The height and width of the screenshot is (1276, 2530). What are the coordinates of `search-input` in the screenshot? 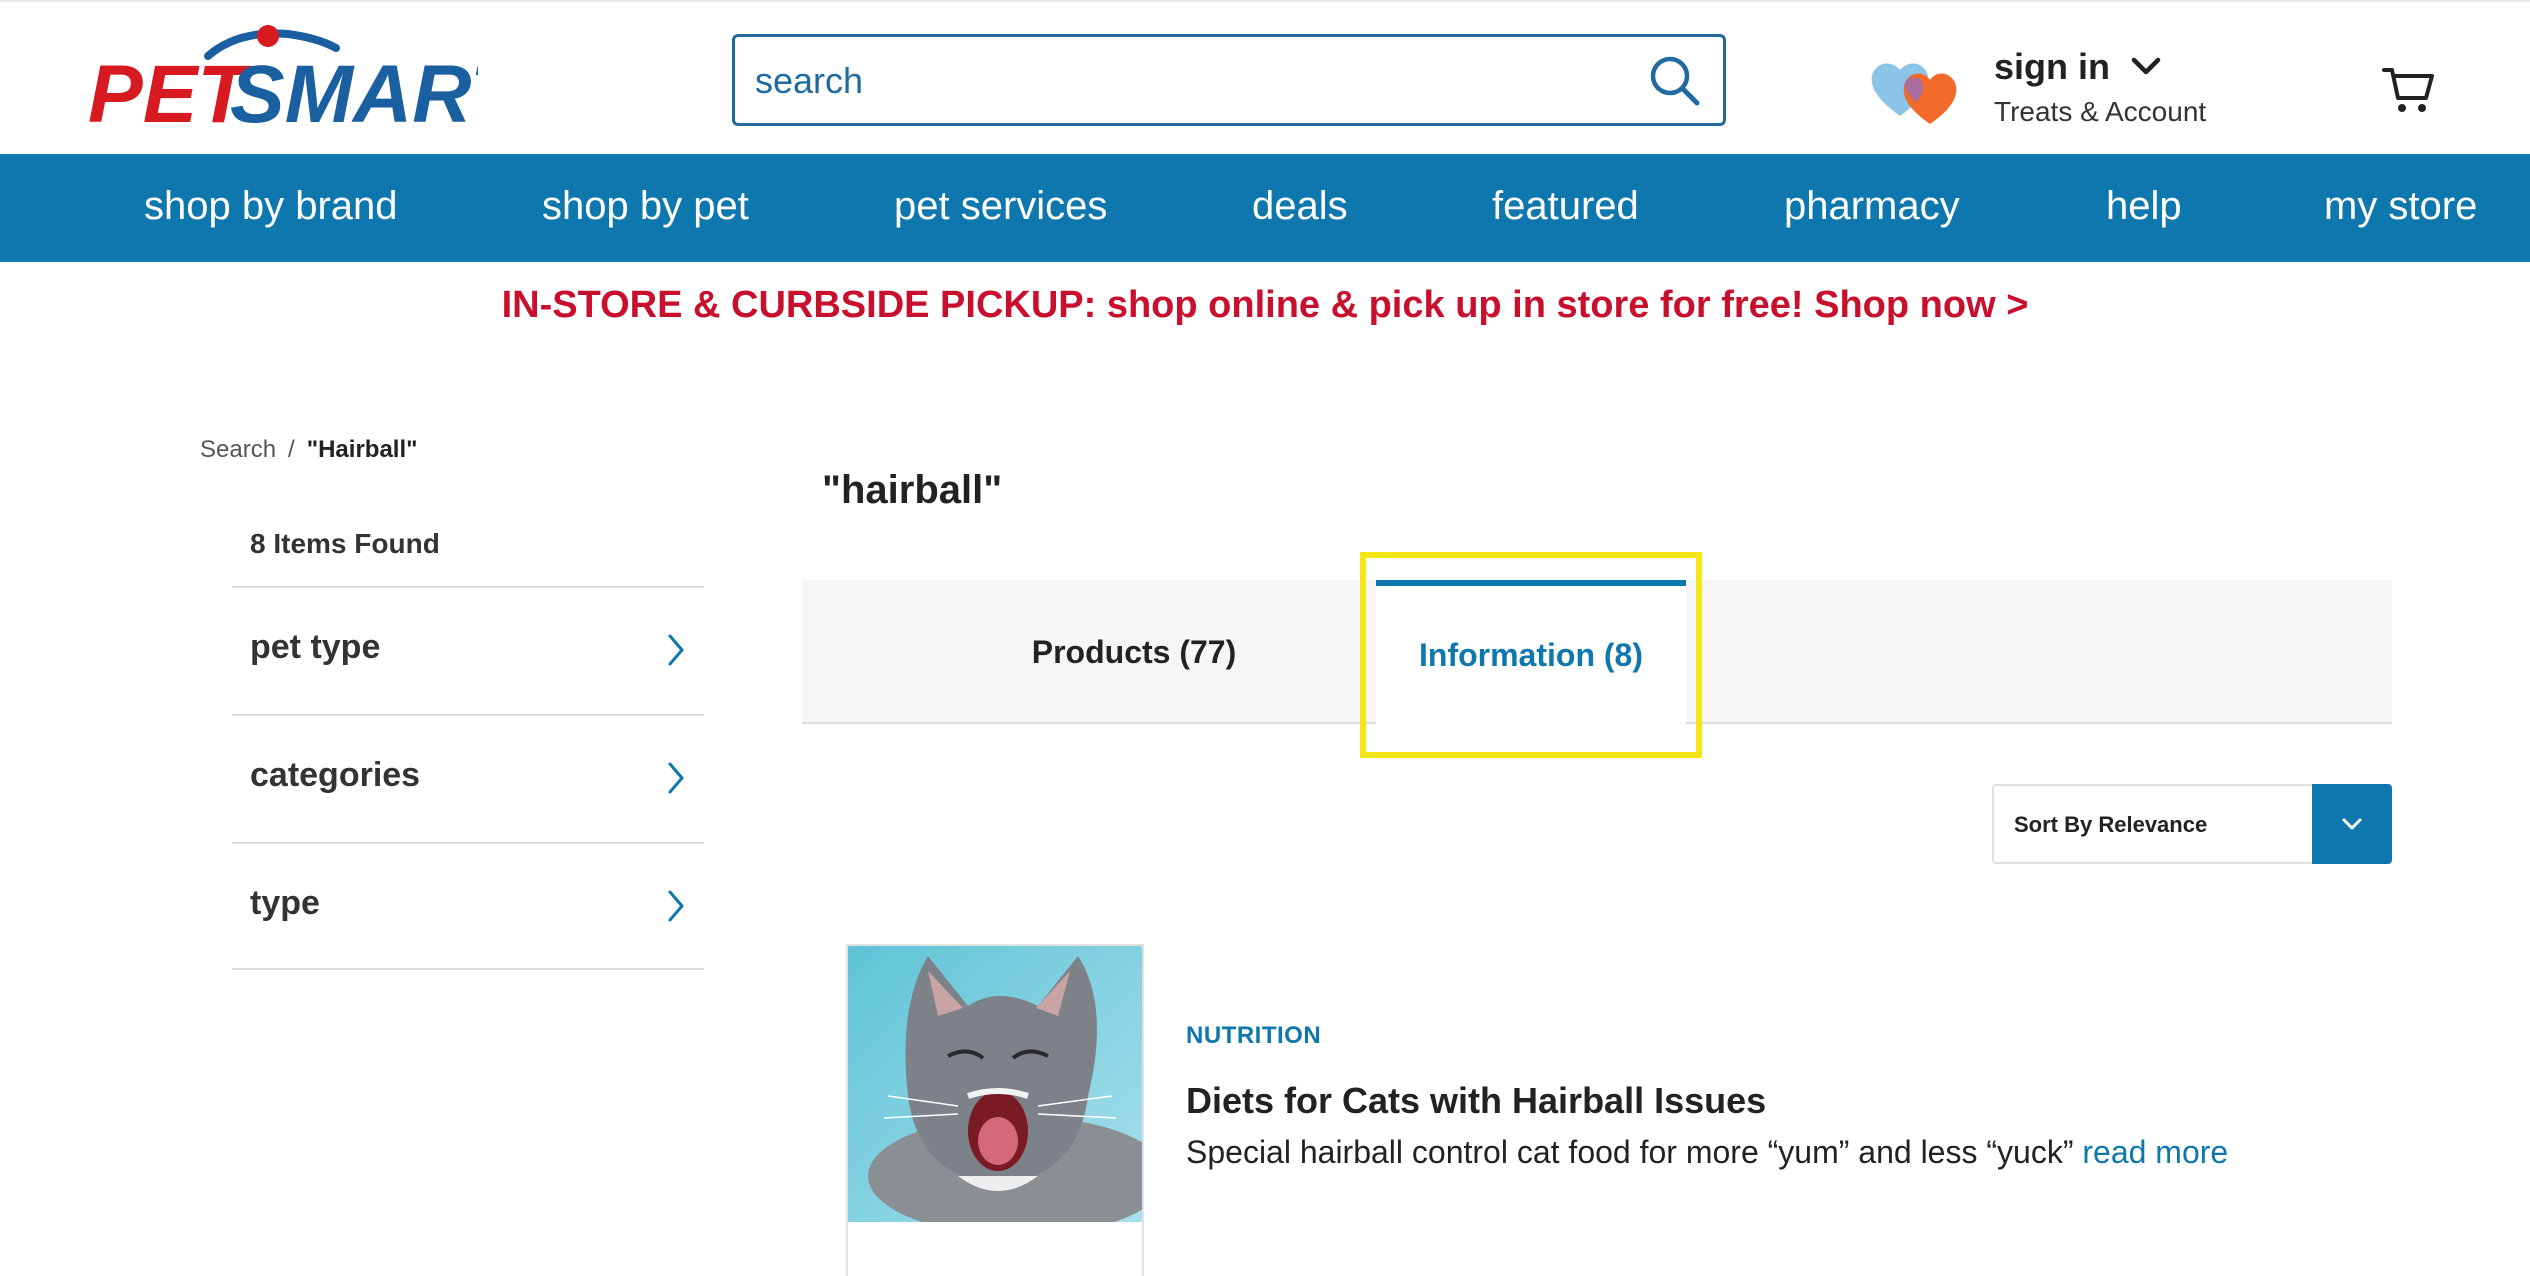 It's located at (1195, 81).